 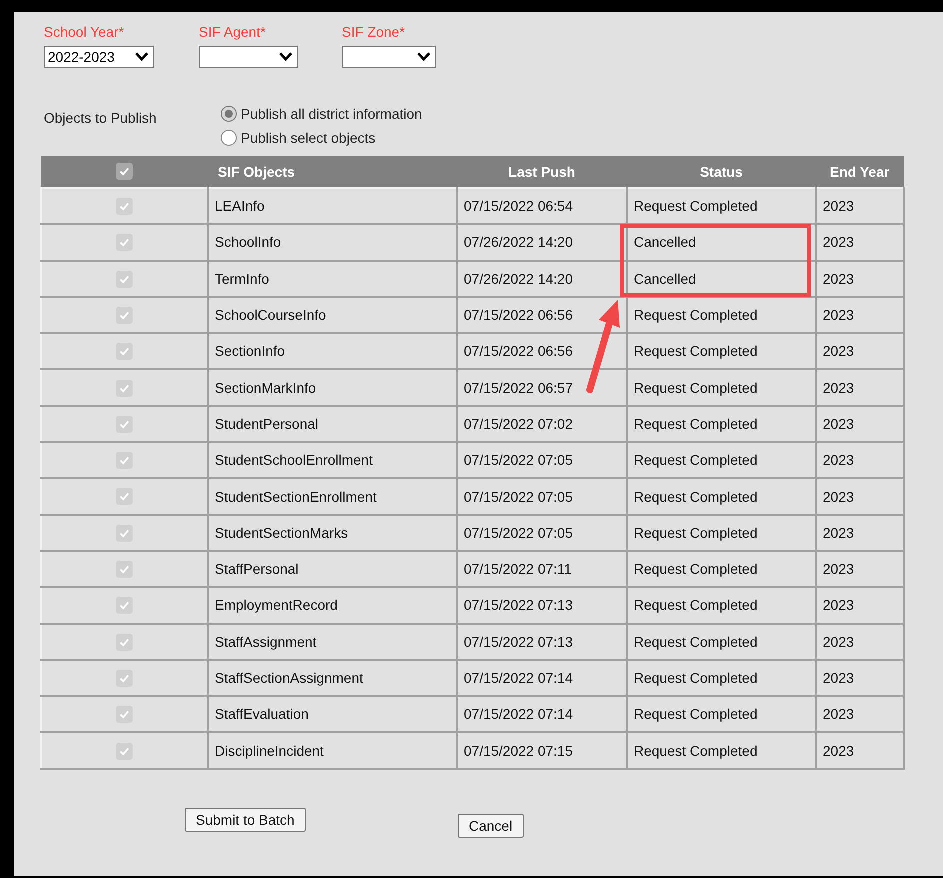 I want to click on table-cell: 07/15/2022 06:54, so click(x=542, y=206).